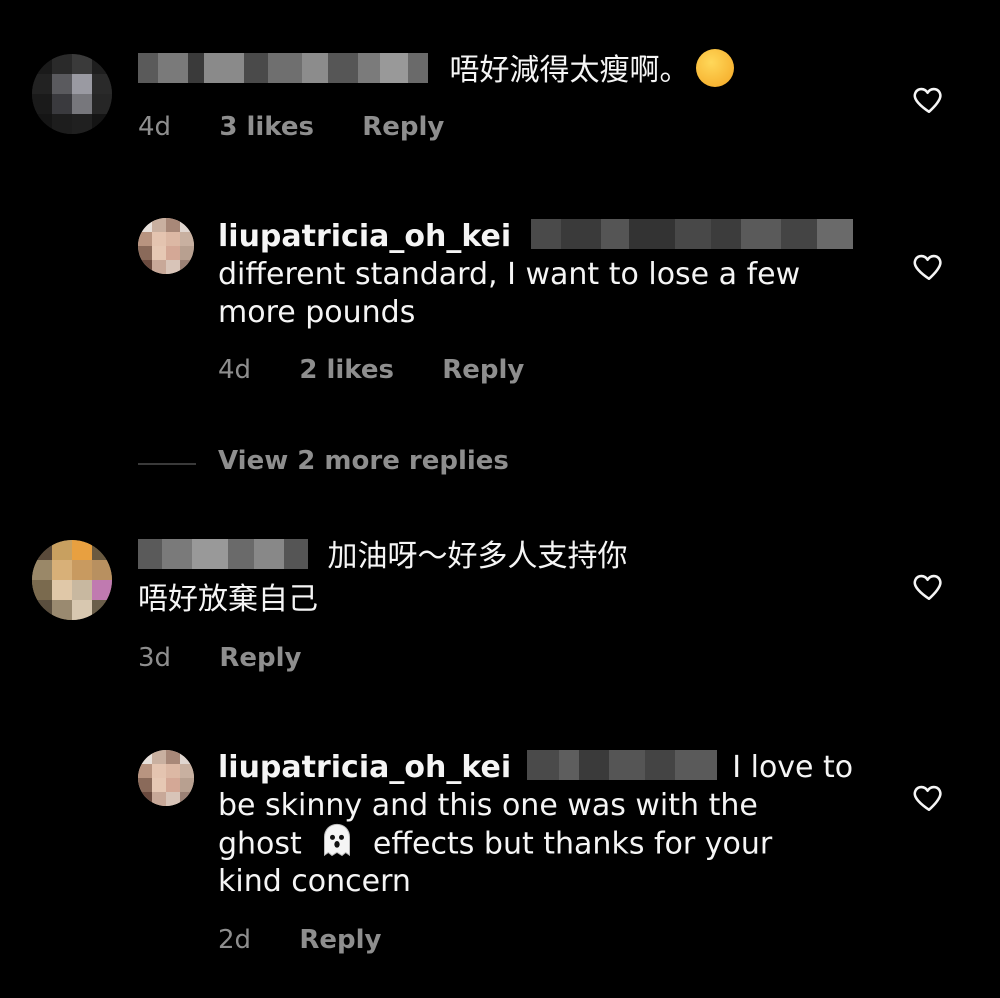 This screenshot has width=1000, height=998. Describe the element at coordinates (714, 67) in the screenshot. I see `smiling-face-emoji-icon` at that location.